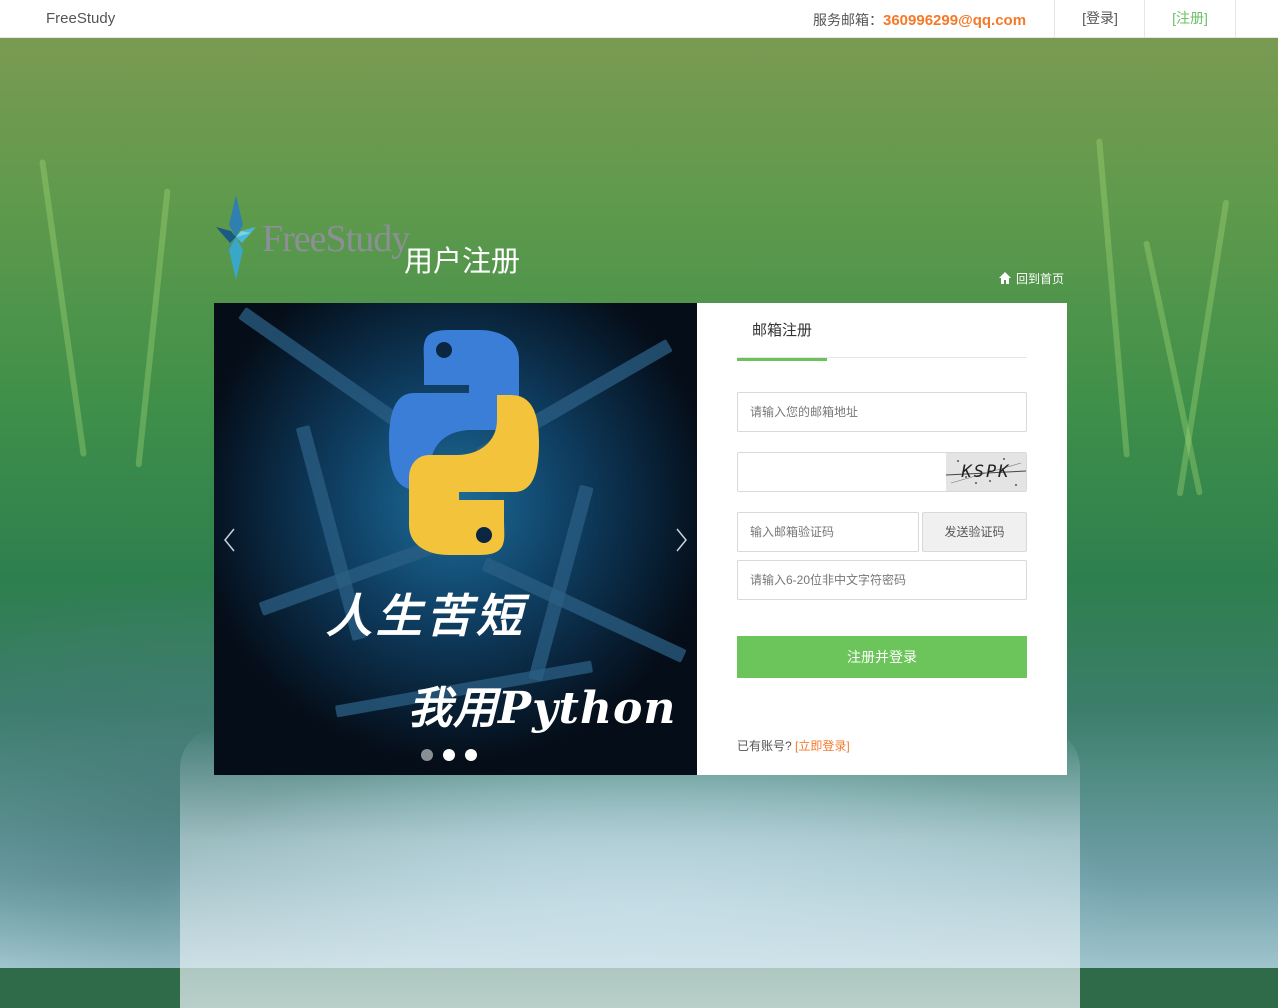 The width and height of the screenshot is (1278, 1008). I want to click on password-input, so click(882, 580).